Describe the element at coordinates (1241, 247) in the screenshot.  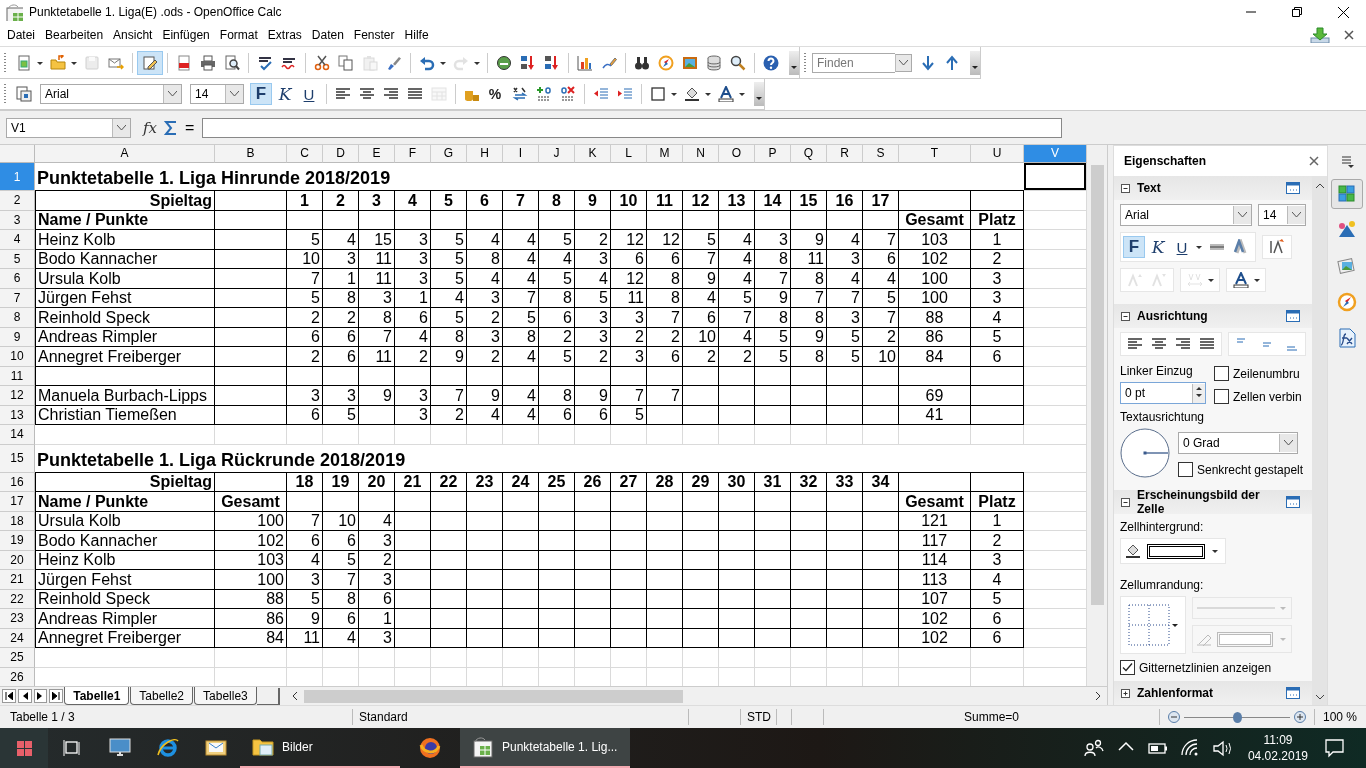
I see `text-shadow-icon` at that location.